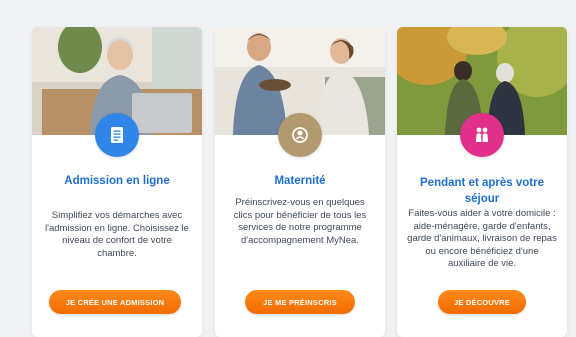 This screenshot has height=337, width=576. I want to click on baby-icon, so click(300, 135).